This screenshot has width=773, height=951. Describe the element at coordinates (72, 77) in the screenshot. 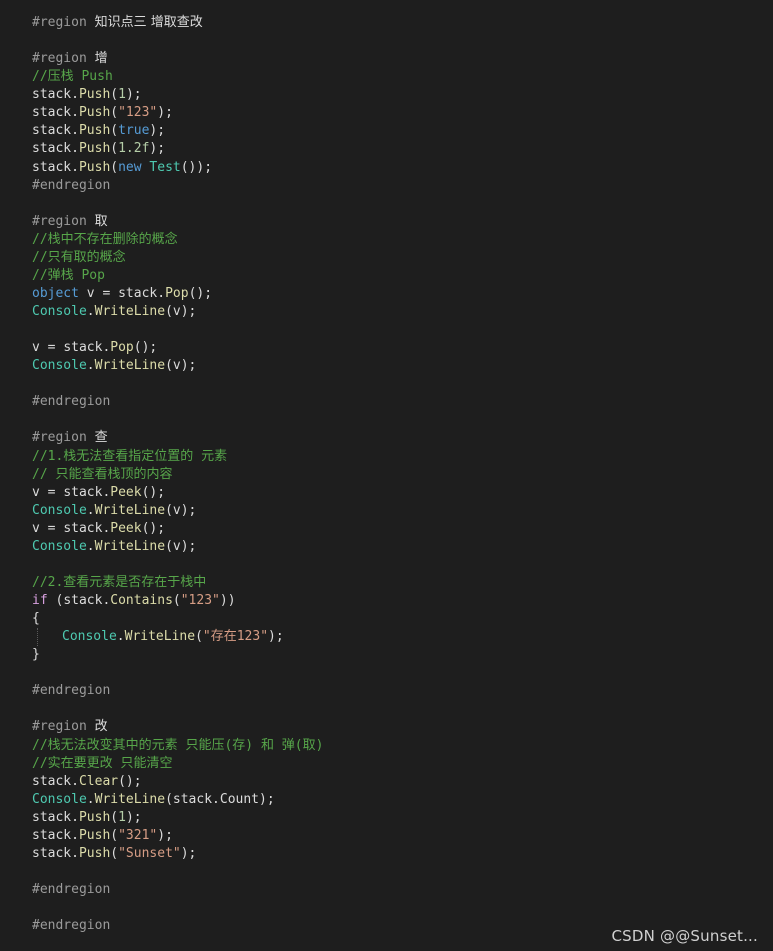

I see `code-comment: //压栈 Push` at that location.